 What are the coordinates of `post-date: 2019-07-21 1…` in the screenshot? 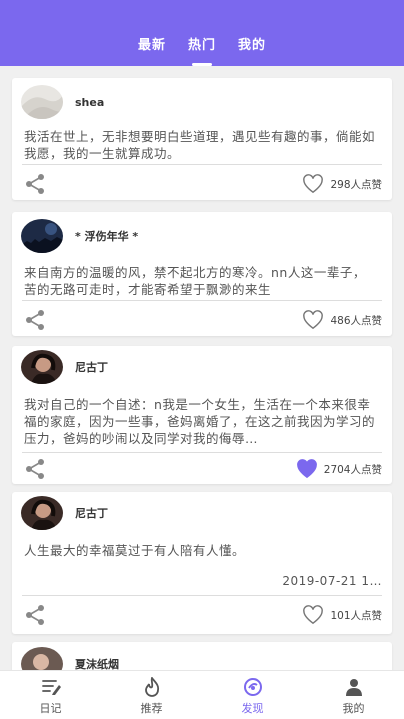 It's located at (332, 581).